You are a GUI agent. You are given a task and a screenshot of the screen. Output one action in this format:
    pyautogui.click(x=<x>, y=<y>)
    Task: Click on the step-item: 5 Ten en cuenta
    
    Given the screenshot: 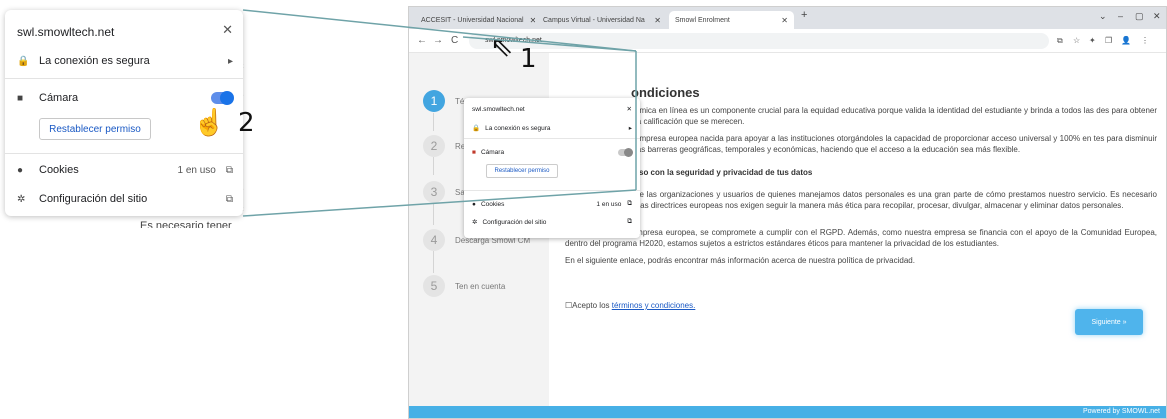 What is the action you would take?
    pyautogui.click(x=464, y=286)
    